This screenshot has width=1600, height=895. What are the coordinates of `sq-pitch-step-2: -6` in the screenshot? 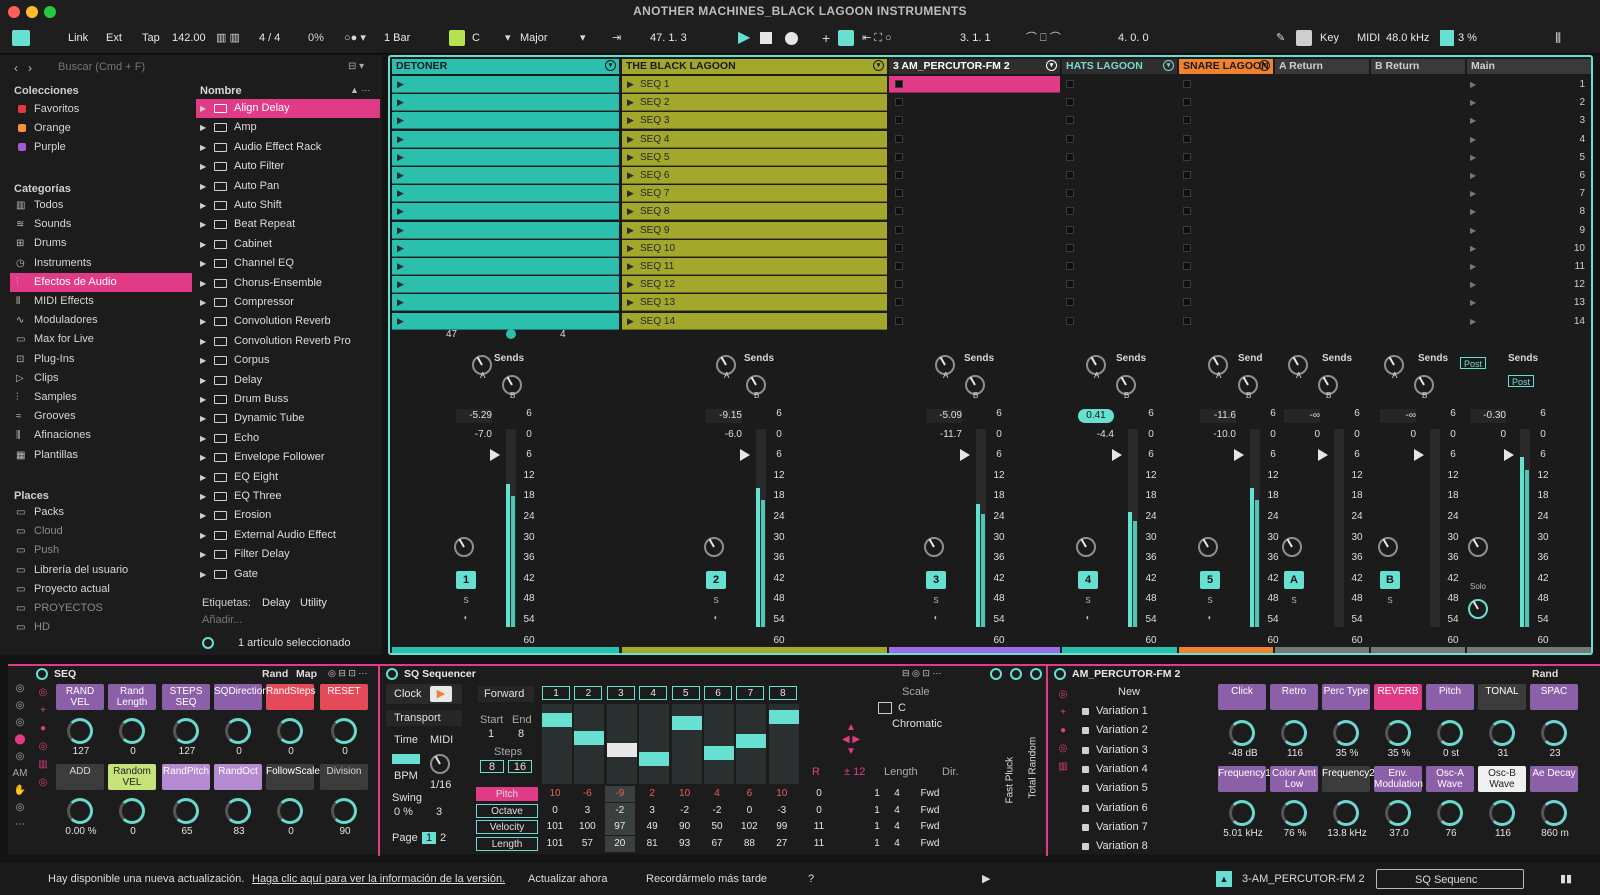 It's located at (587, 794).